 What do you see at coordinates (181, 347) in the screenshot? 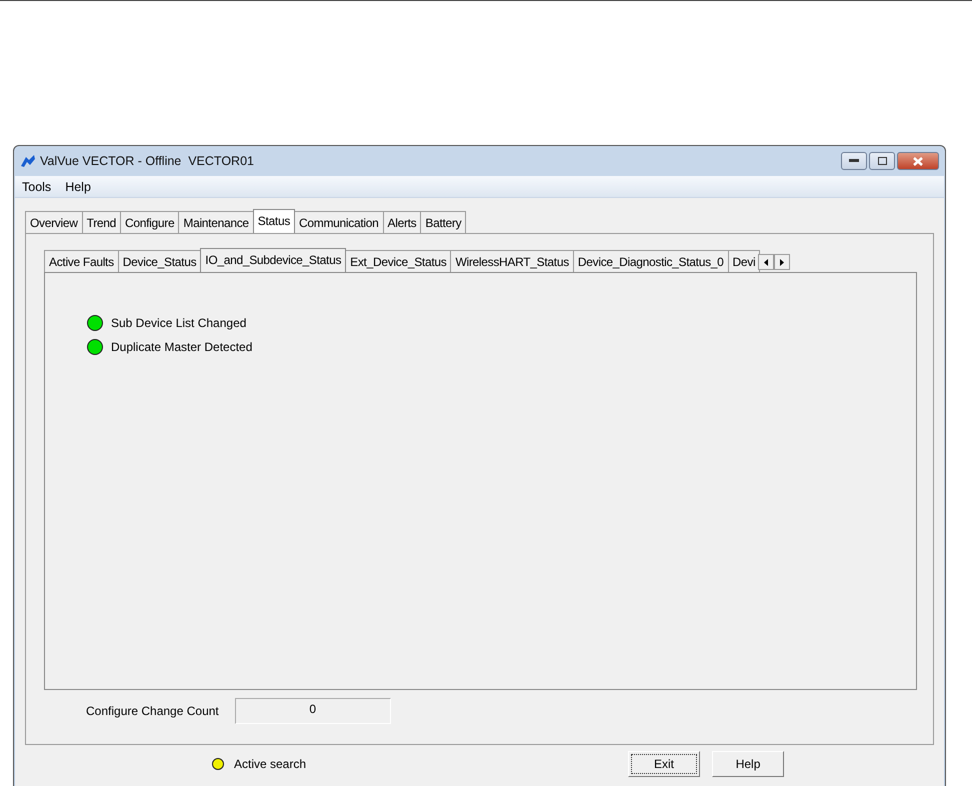
I see `indicator-label: Duplicate Master Detected` at bounding box center [181, 347].